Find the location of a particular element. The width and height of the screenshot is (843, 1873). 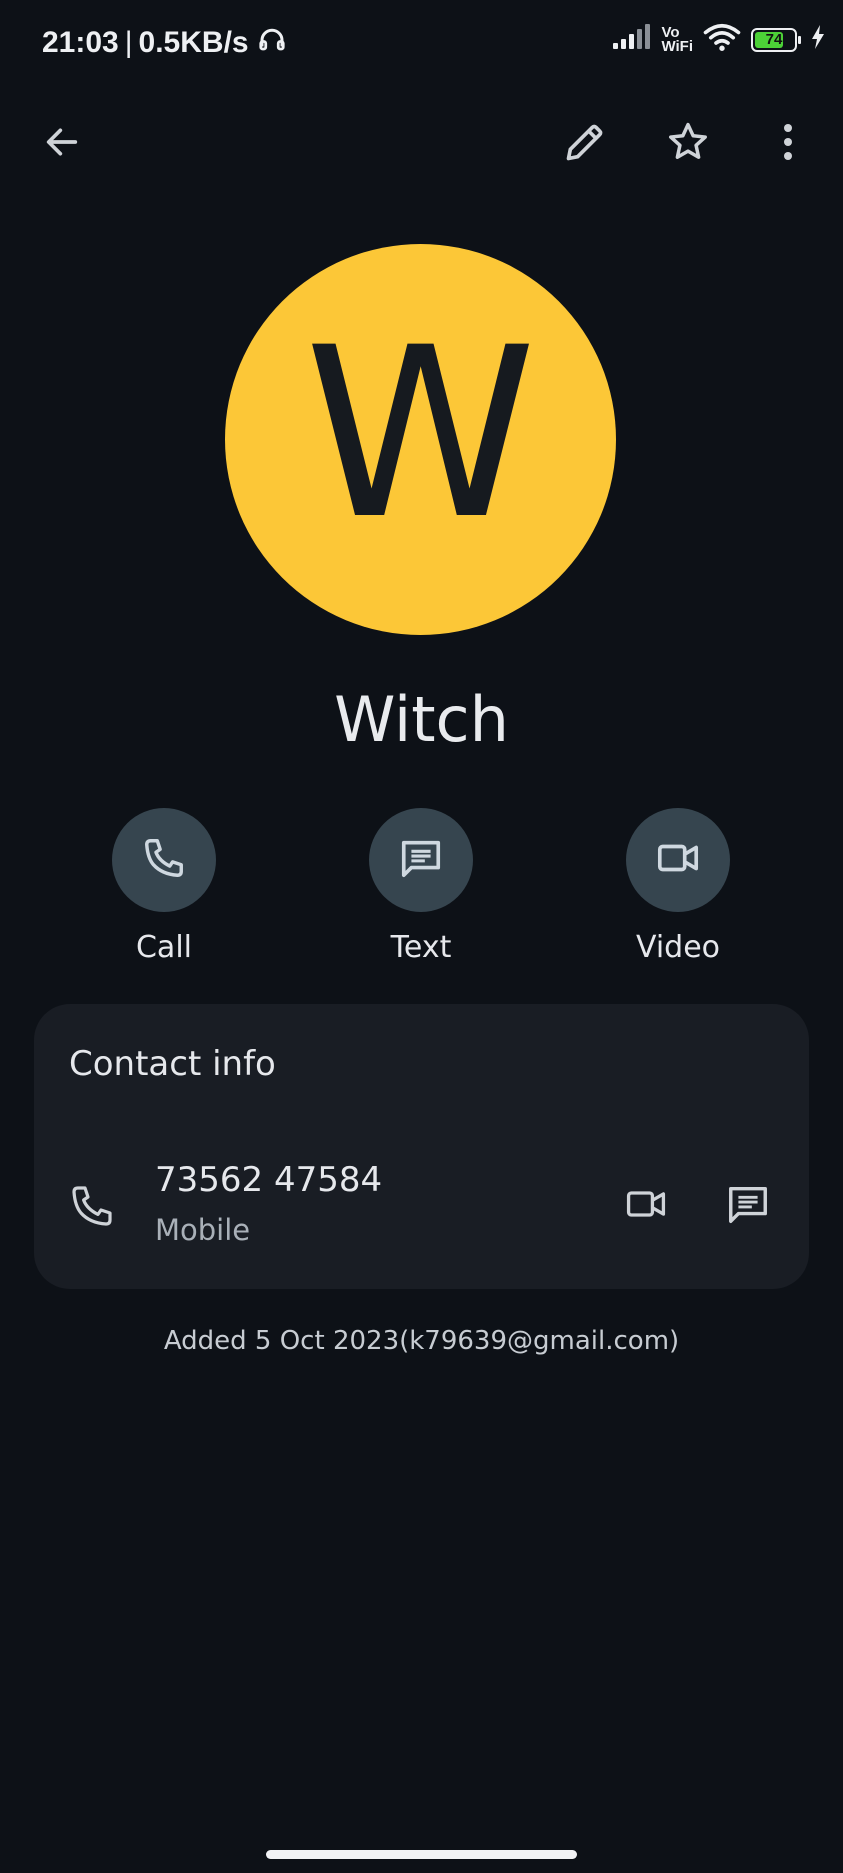

videocam-icon is located at coordinates (678, 860).